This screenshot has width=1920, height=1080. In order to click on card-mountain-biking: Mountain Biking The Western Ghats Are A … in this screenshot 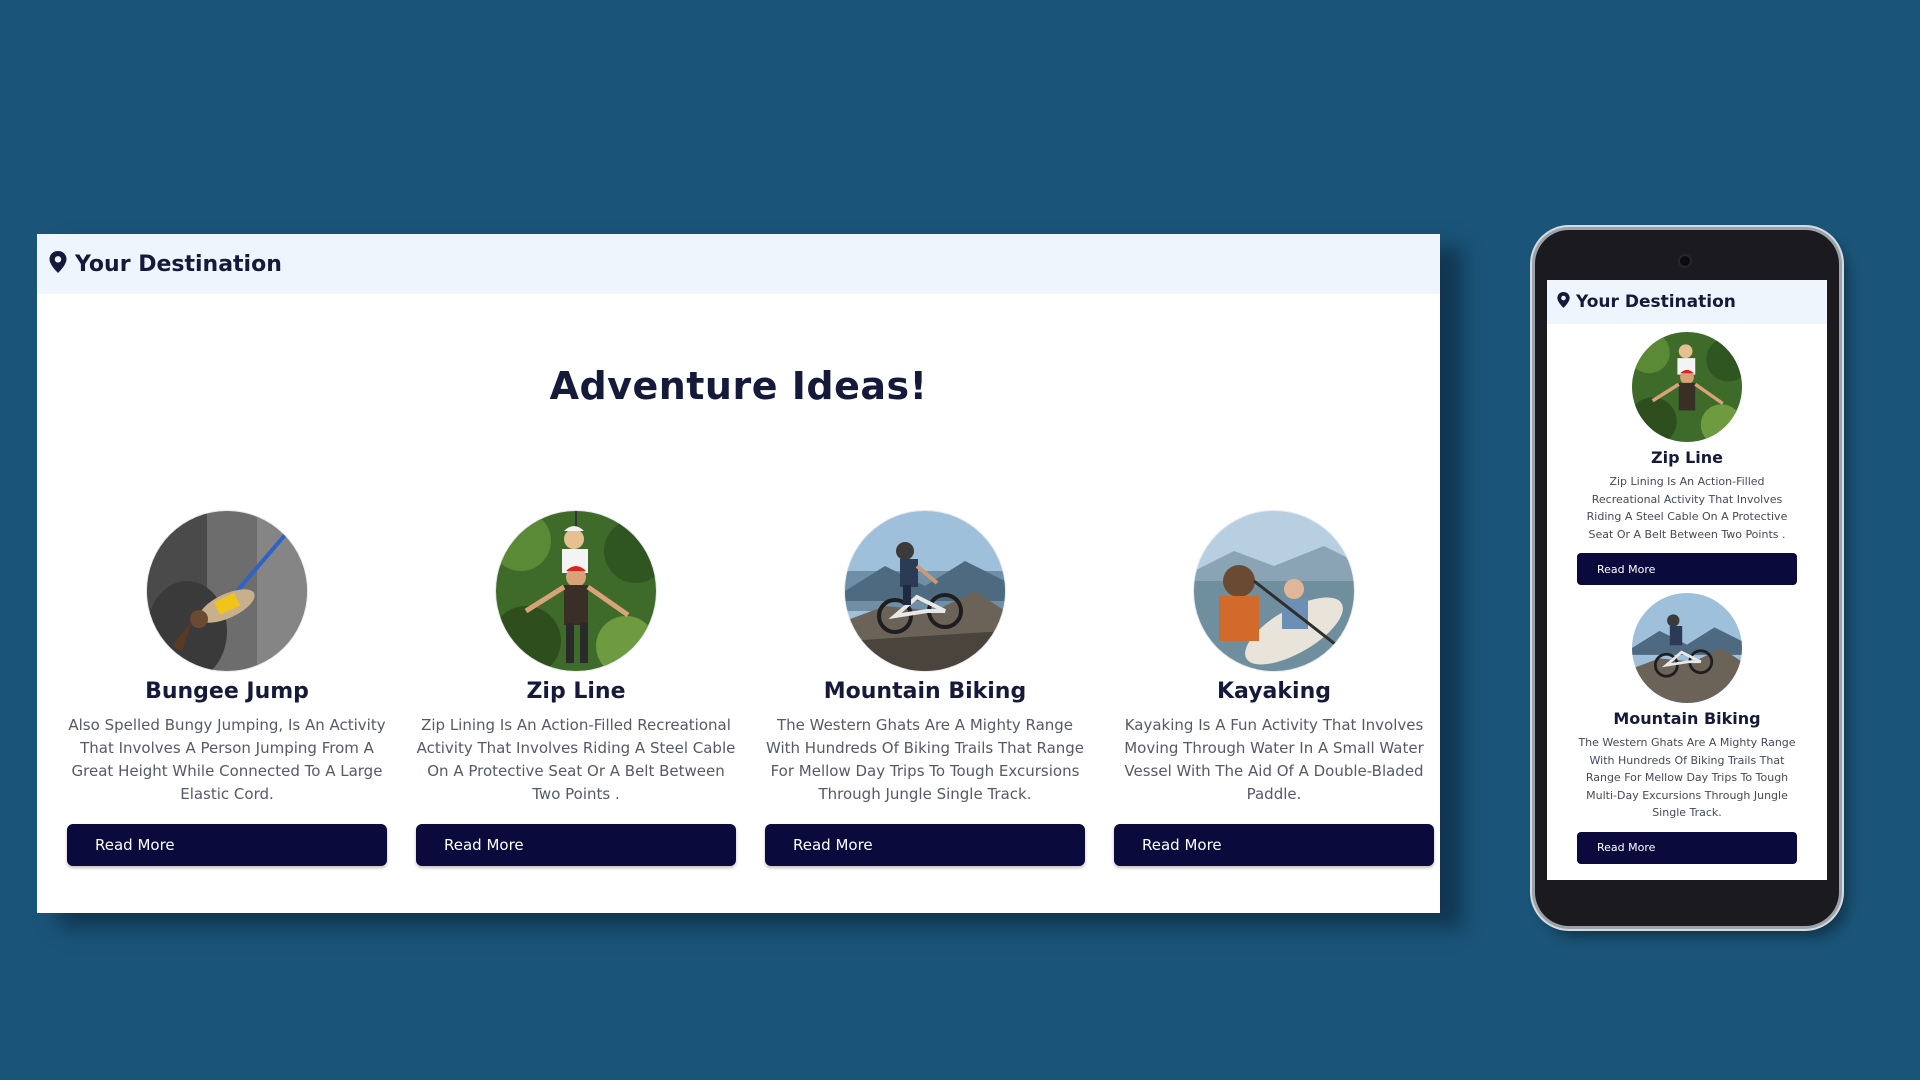, I will do `click(925, 688)`.